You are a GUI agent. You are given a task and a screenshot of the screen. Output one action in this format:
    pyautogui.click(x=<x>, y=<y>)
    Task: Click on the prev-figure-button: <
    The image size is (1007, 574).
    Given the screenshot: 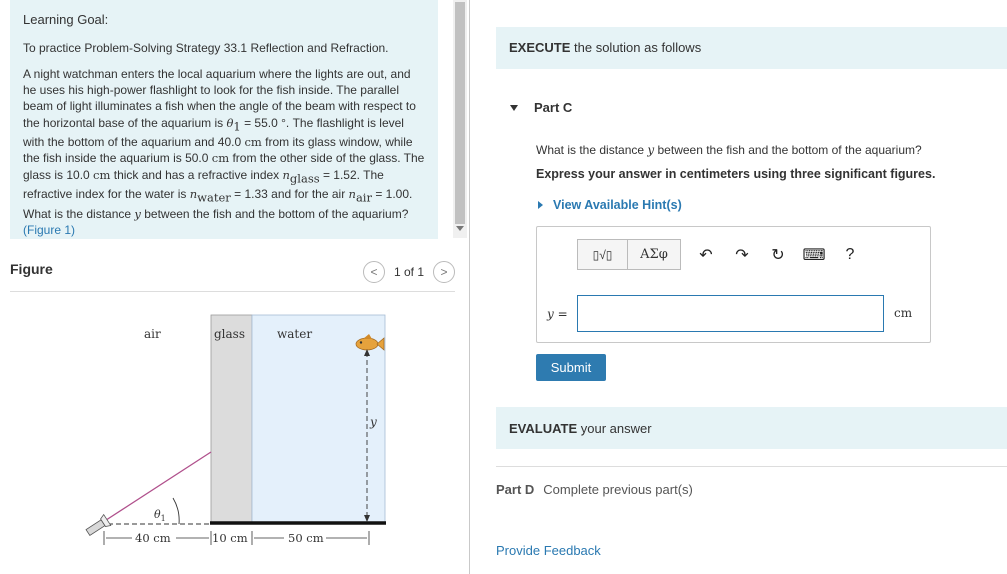 What is the action you would take?
    pyautogui.click(x=373, y=272)
    